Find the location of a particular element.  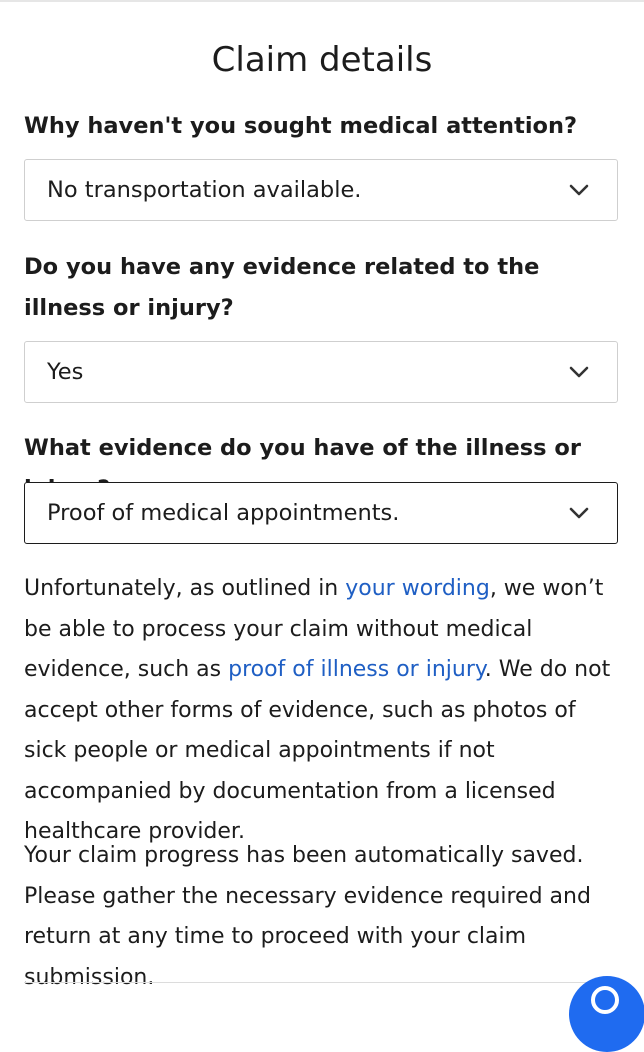

medical-attention-select: No transportation available. is located at coordinates (321, 190).